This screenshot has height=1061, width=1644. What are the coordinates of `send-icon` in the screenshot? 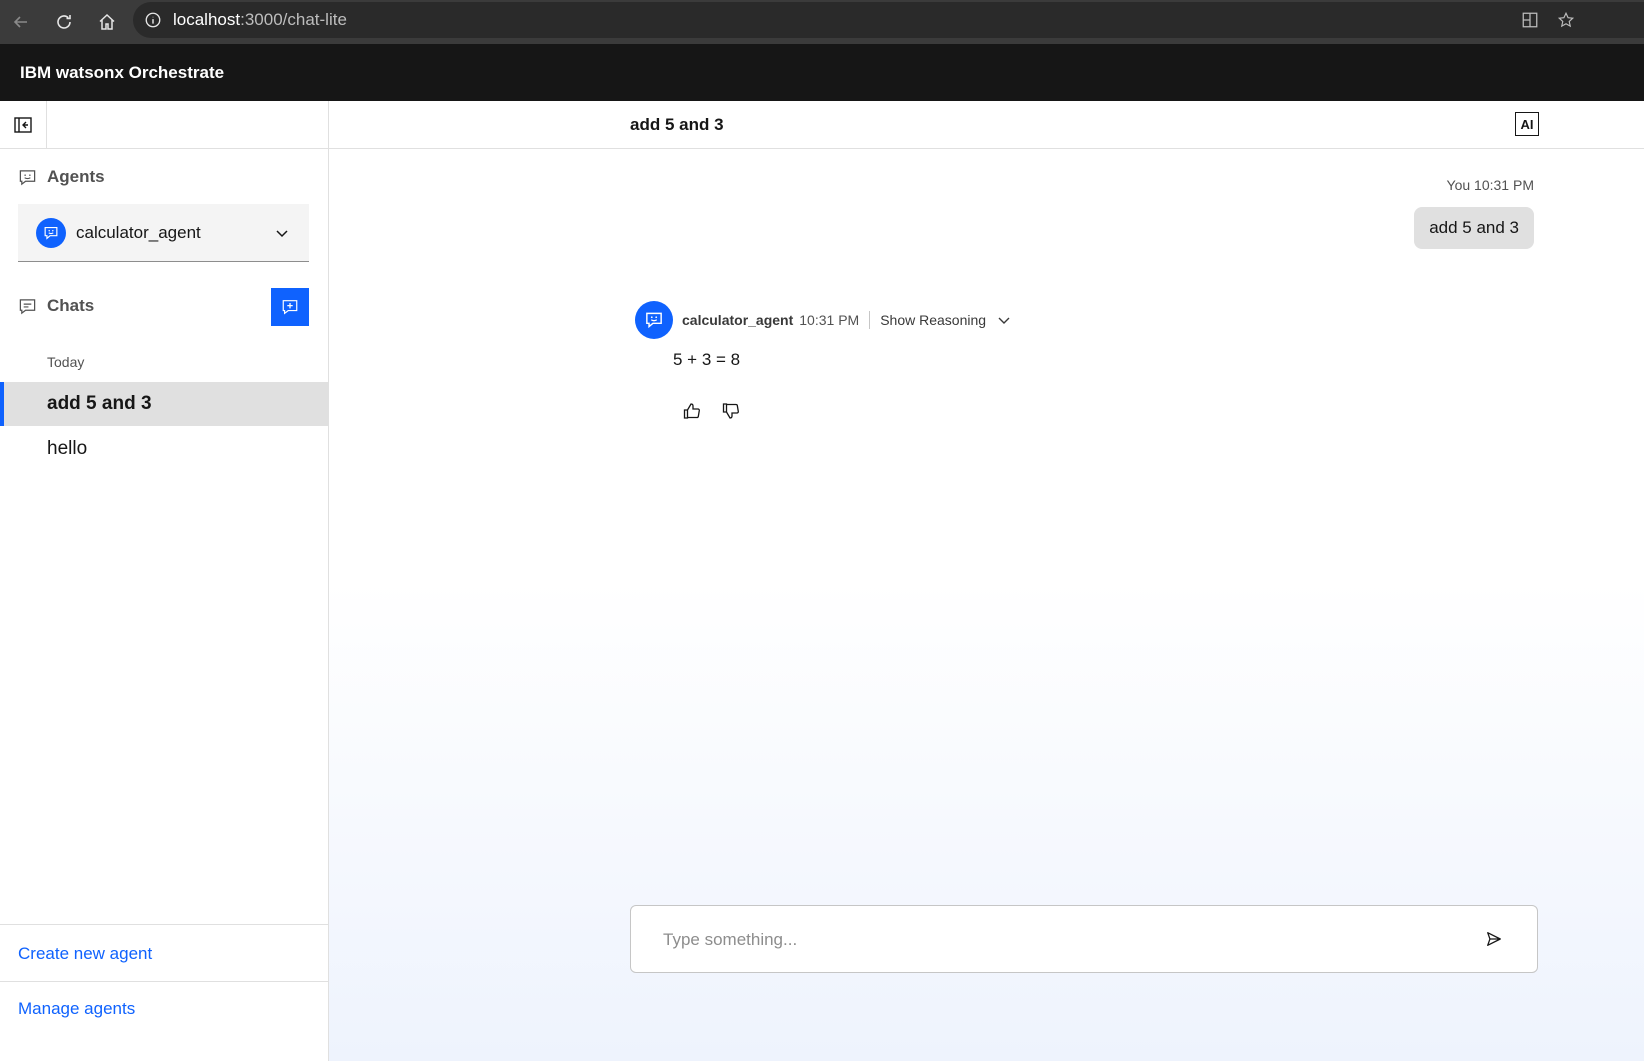 It's located at (1494, 939).